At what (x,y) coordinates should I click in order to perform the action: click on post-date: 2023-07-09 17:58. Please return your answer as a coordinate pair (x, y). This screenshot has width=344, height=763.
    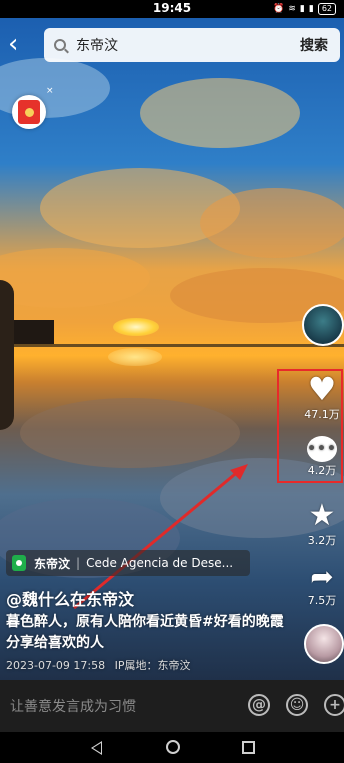
    Looking at the image, I should click on (56, 665).